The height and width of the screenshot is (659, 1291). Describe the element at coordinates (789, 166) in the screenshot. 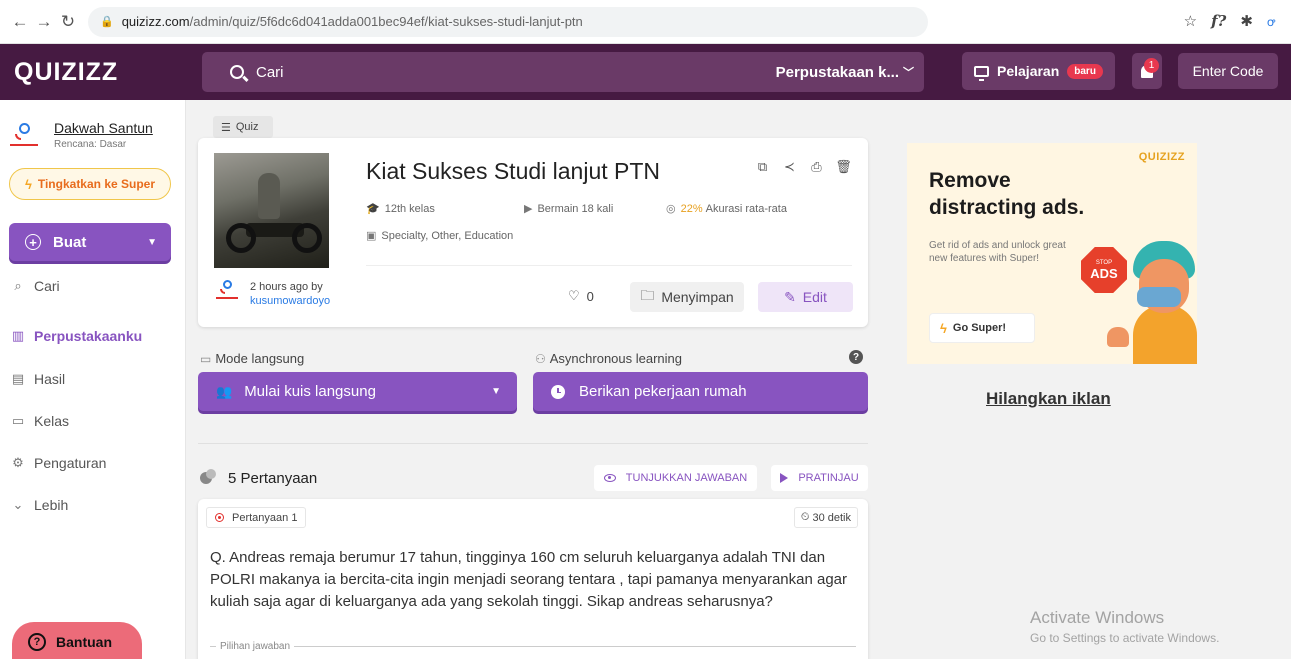

I see `share-icon: ≺` at that location.